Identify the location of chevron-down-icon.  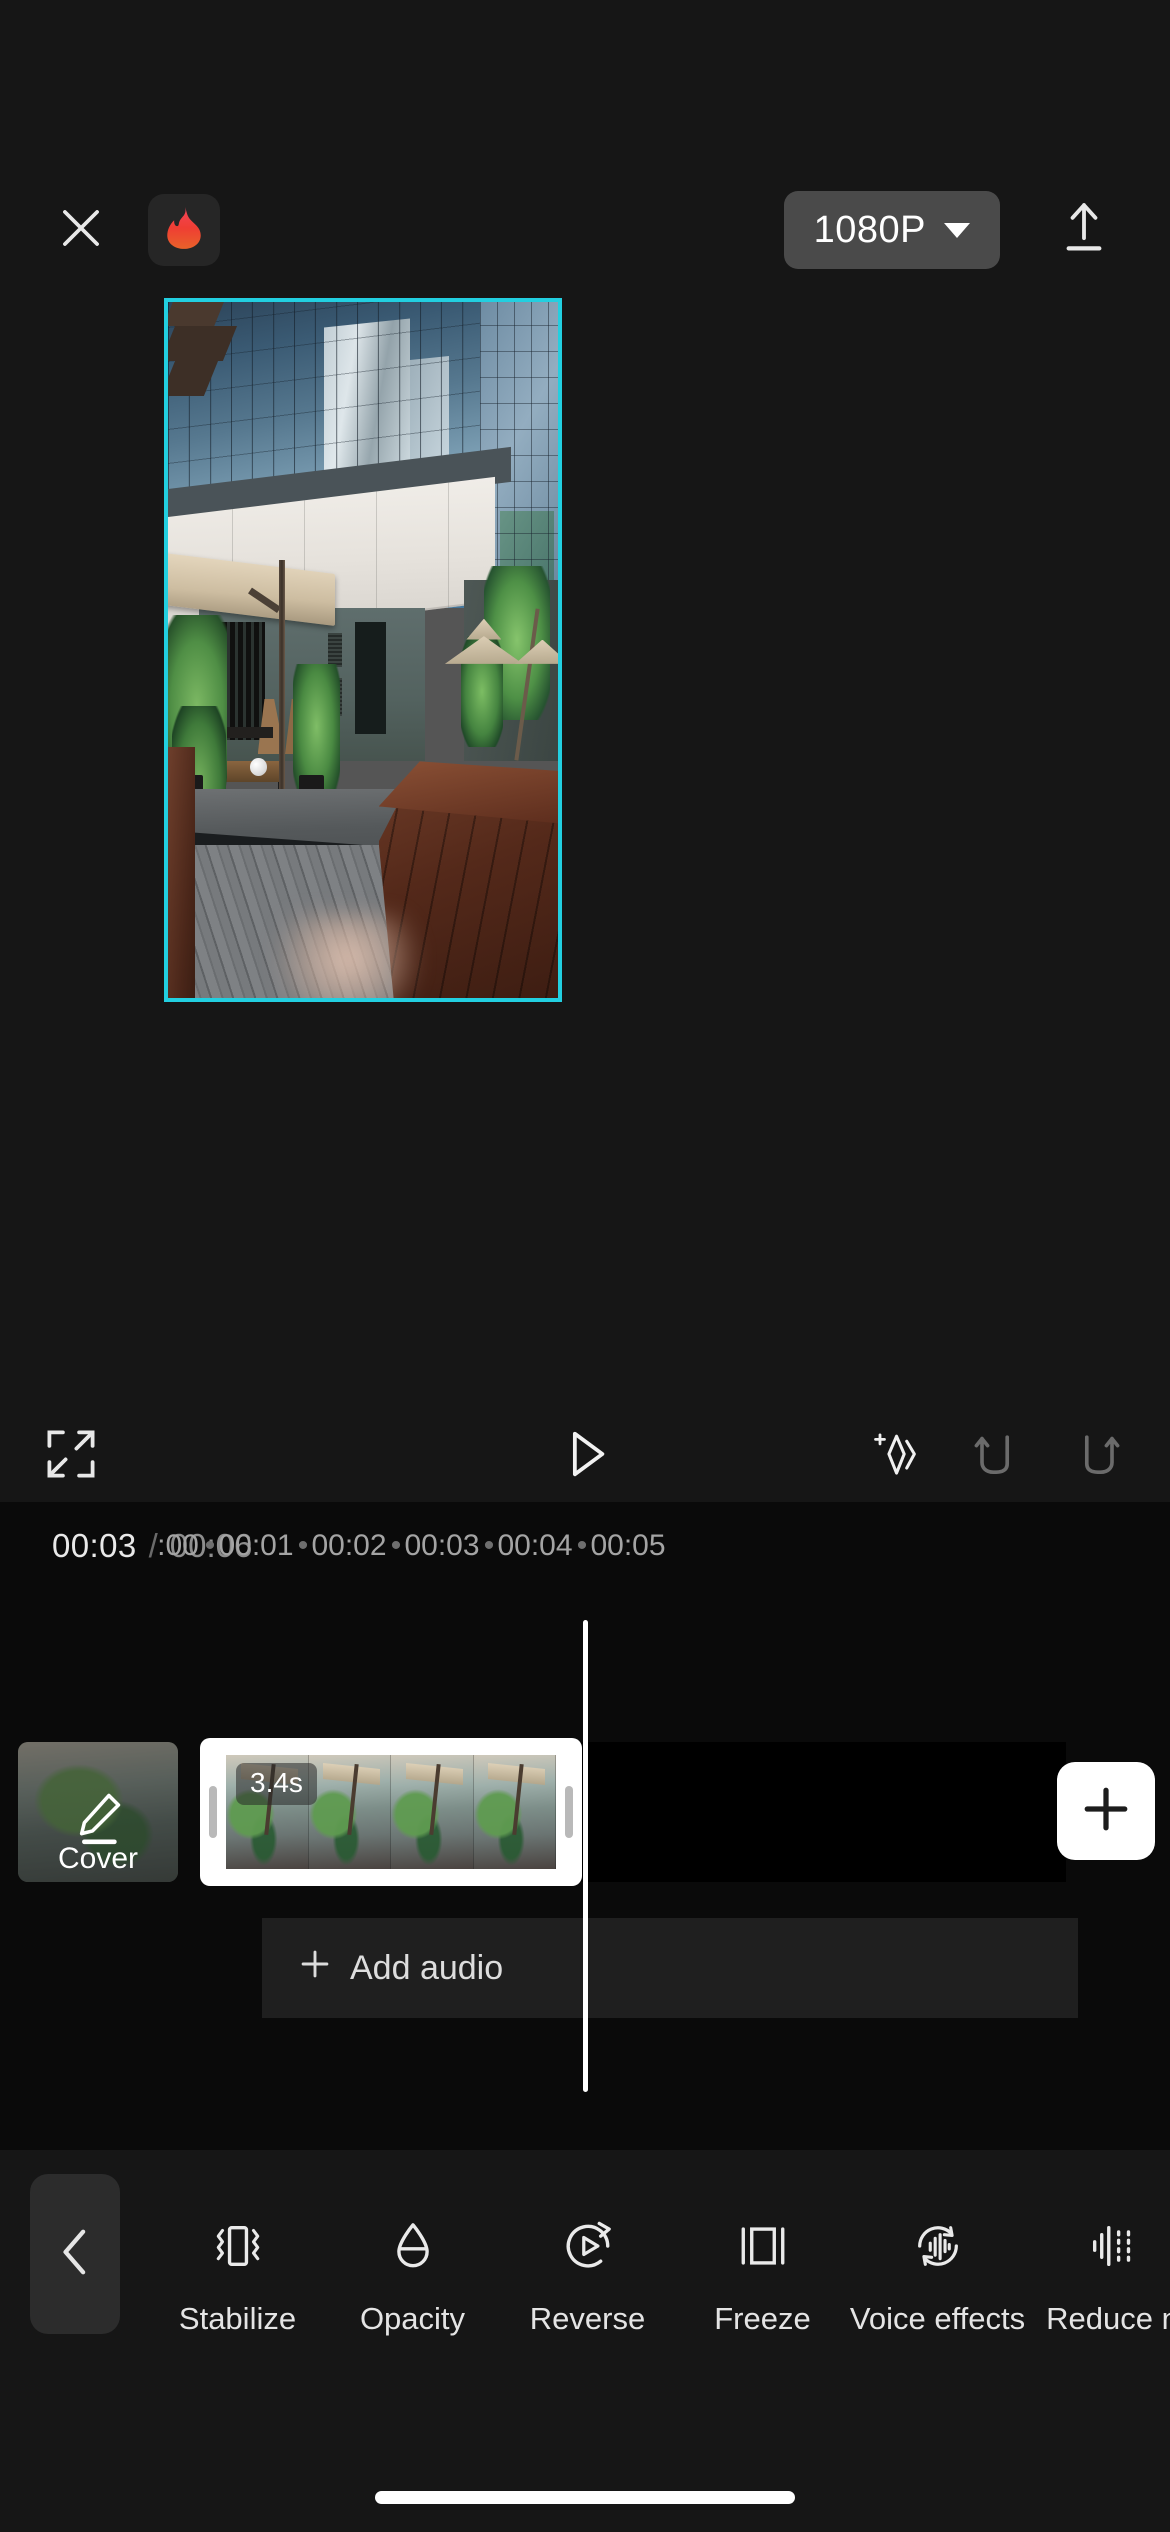
(957, 230).